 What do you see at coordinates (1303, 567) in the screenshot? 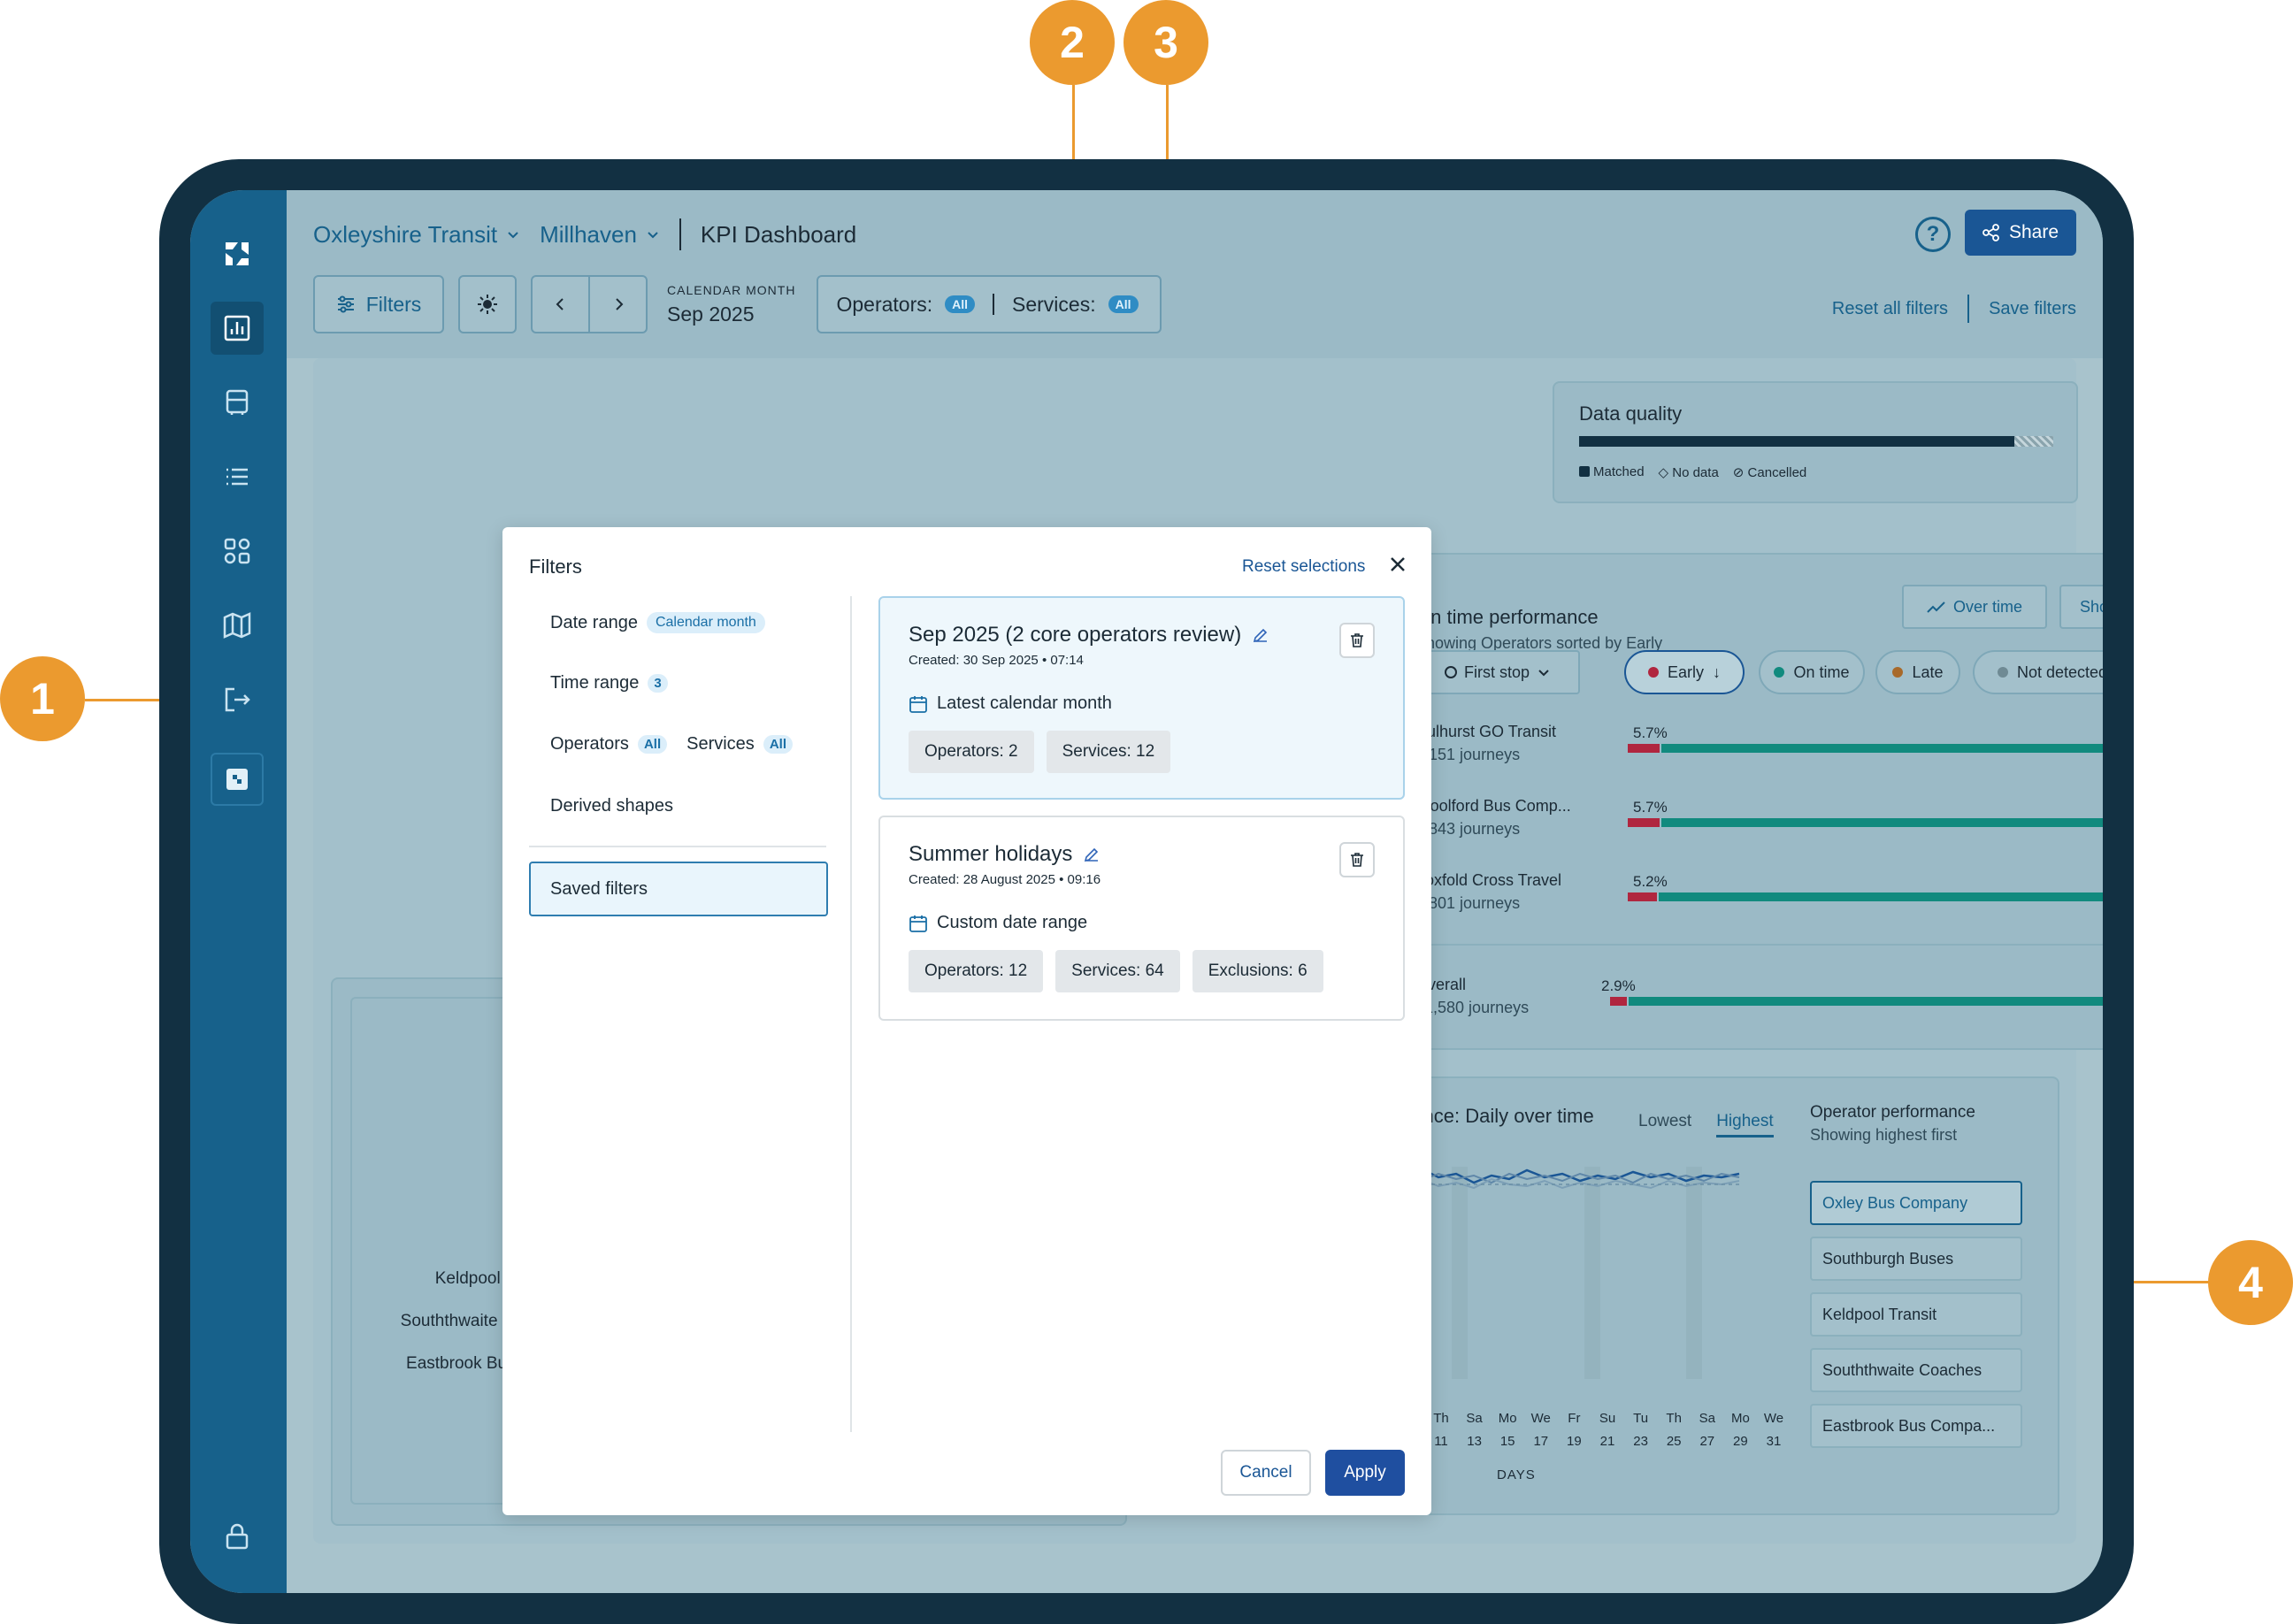
I see `reset-selections-link: Reset selections` at bounding box center [1303, 567].